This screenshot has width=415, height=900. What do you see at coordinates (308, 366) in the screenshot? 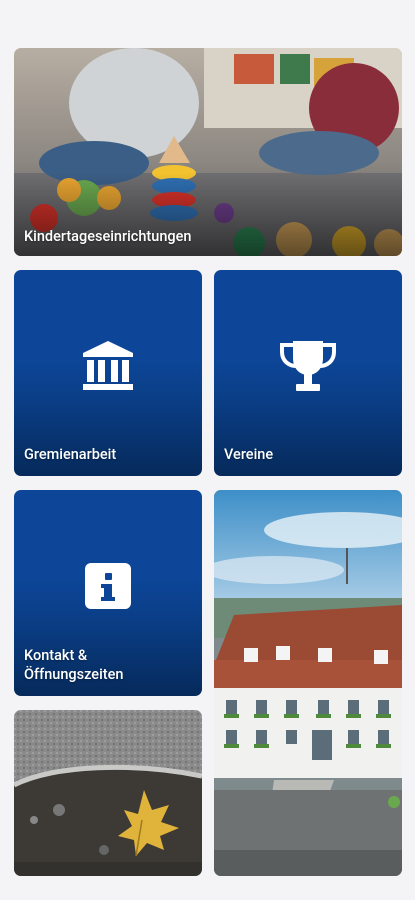
I see `trophy-icon` at bounding box center [308, 366].